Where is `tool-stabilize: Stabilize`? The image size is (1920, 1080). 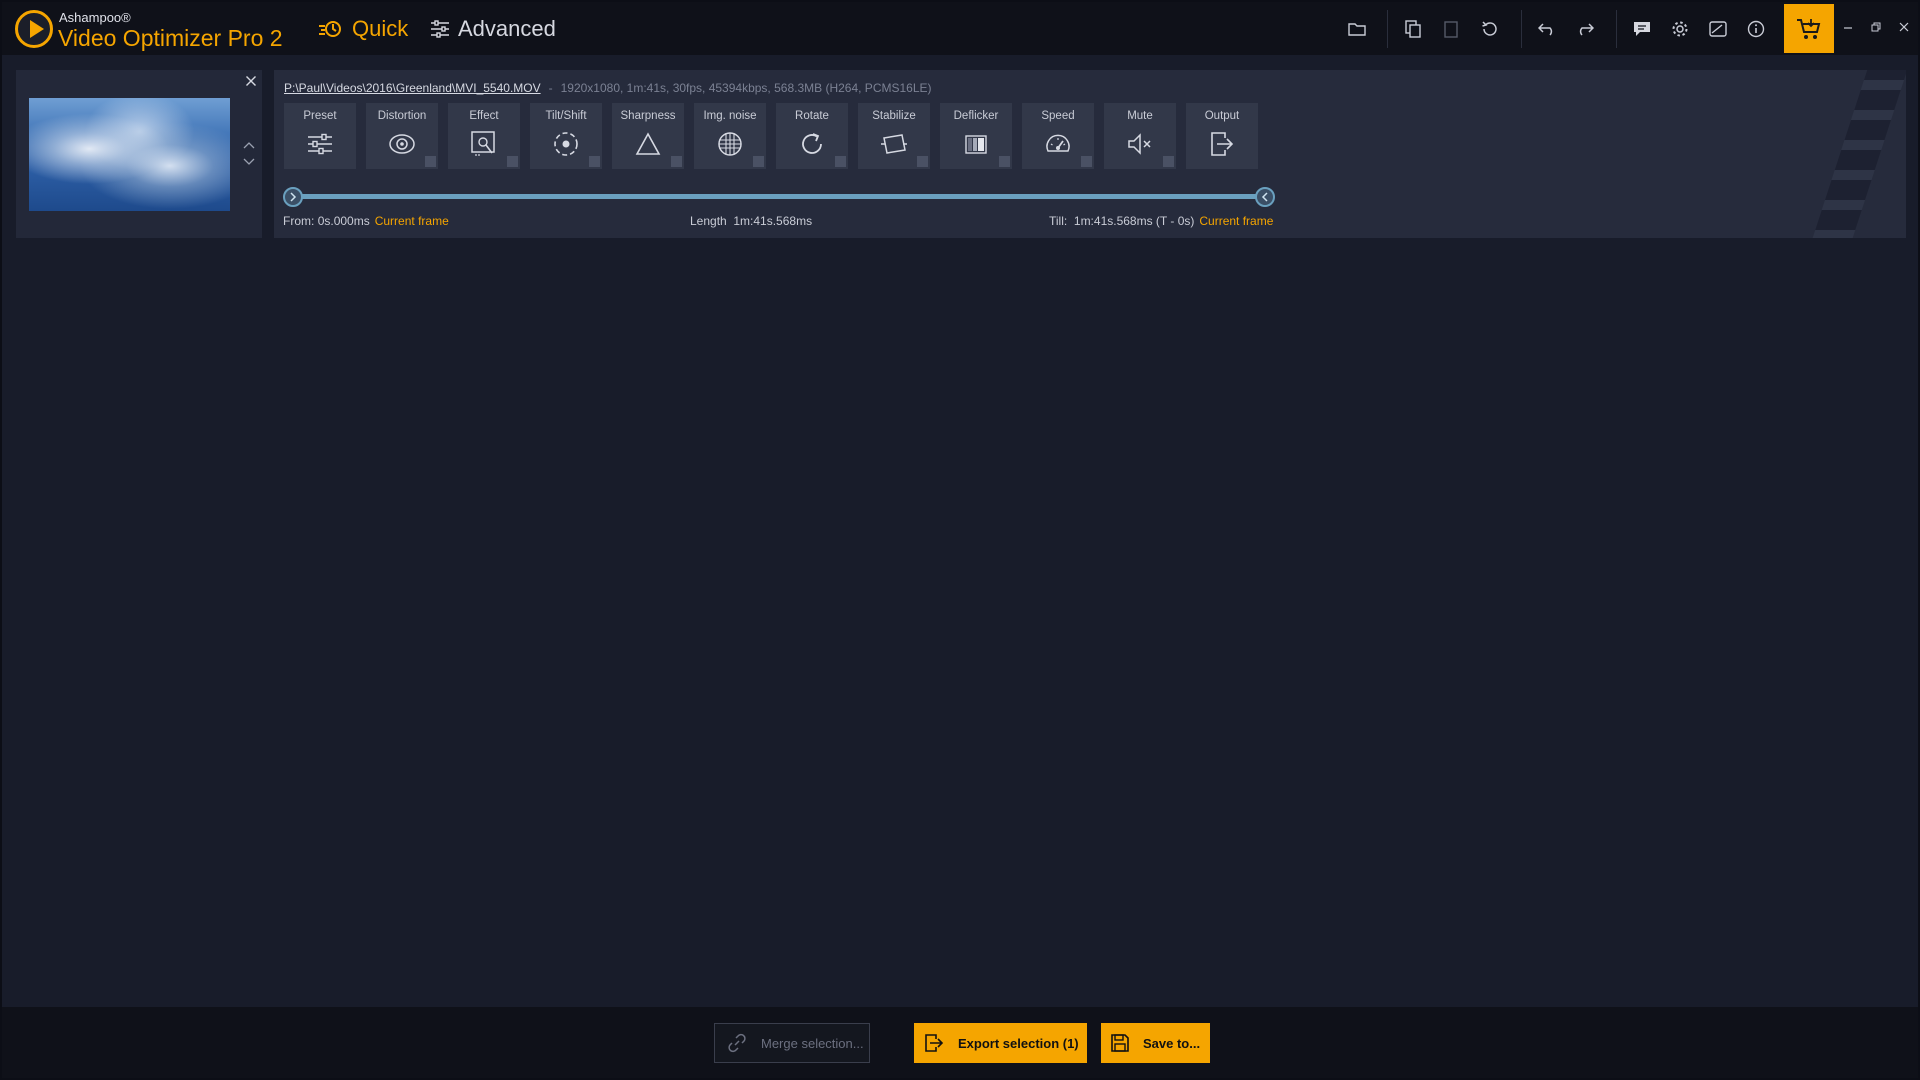
tool-stabilize: Stabilize is located at coordinates (894, 136).